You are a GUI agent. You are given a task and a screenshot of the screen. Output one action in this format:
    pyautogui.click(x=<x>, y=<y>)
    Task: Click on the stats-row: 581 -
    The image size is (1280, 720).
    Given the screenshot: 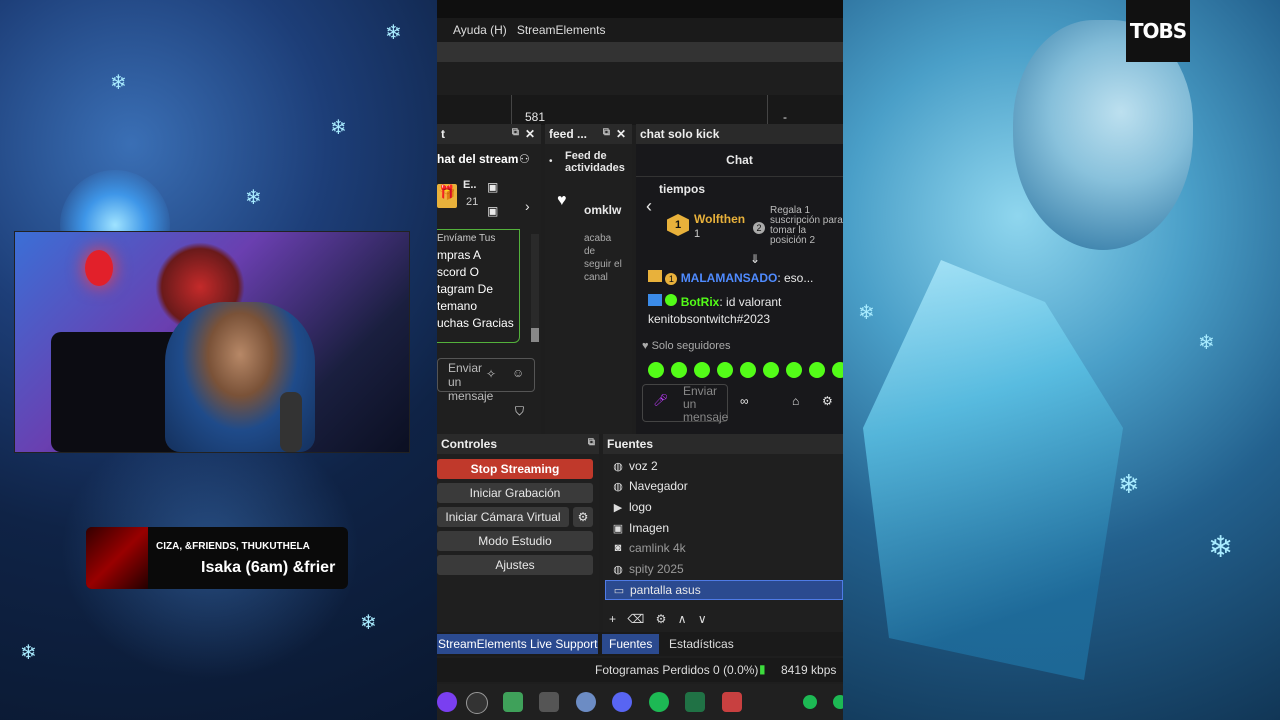 What is the action you would take?
    pyautogui.click(x=640, y=110)
    